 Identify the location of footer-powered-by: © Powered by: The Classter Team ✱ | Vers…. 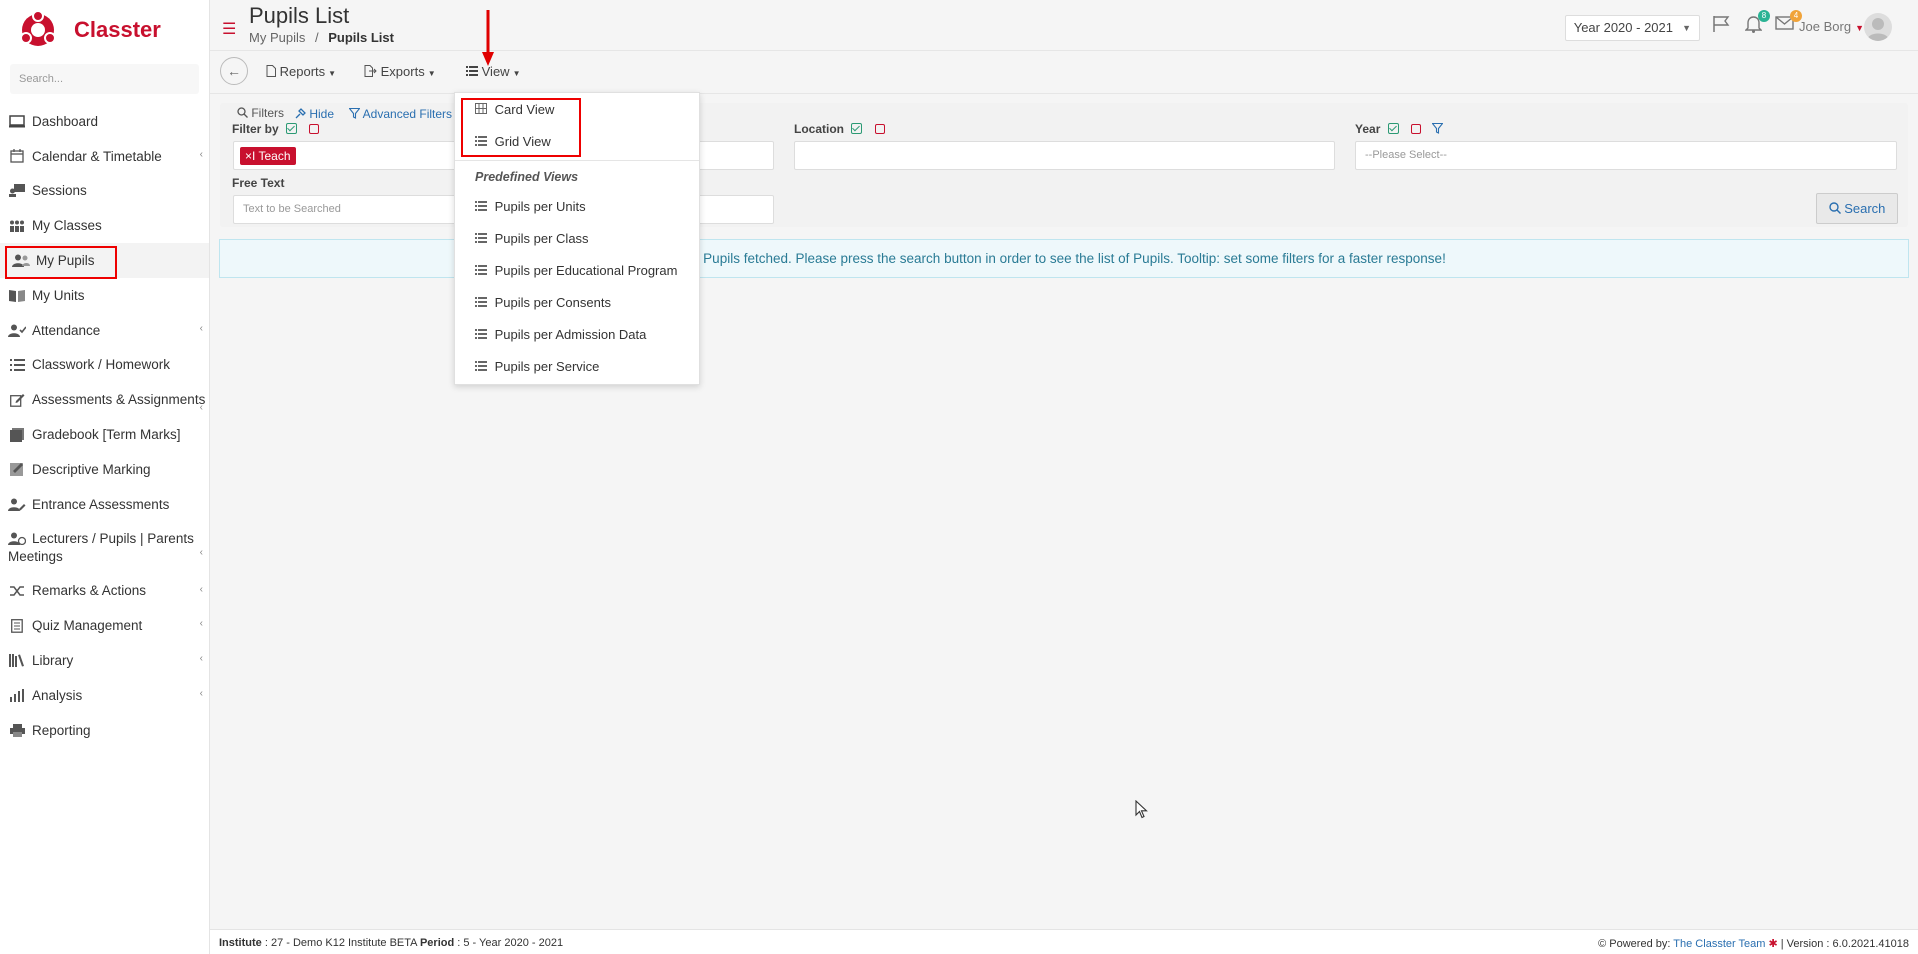
(1753, 943).